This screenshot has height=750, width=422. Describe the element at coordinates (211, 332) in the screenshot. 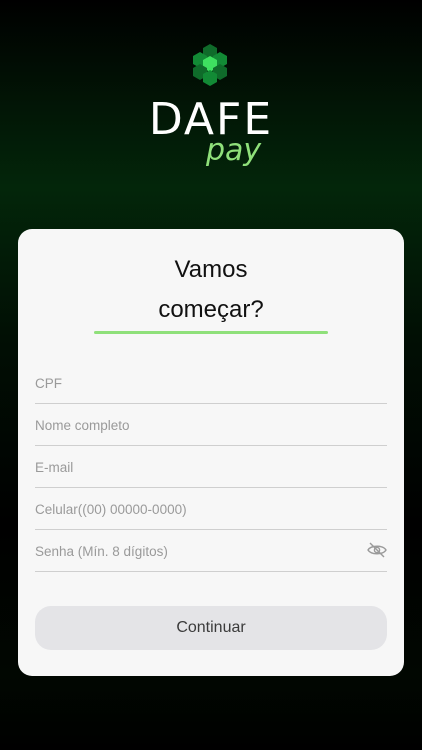

I see `title-underline` at that location.